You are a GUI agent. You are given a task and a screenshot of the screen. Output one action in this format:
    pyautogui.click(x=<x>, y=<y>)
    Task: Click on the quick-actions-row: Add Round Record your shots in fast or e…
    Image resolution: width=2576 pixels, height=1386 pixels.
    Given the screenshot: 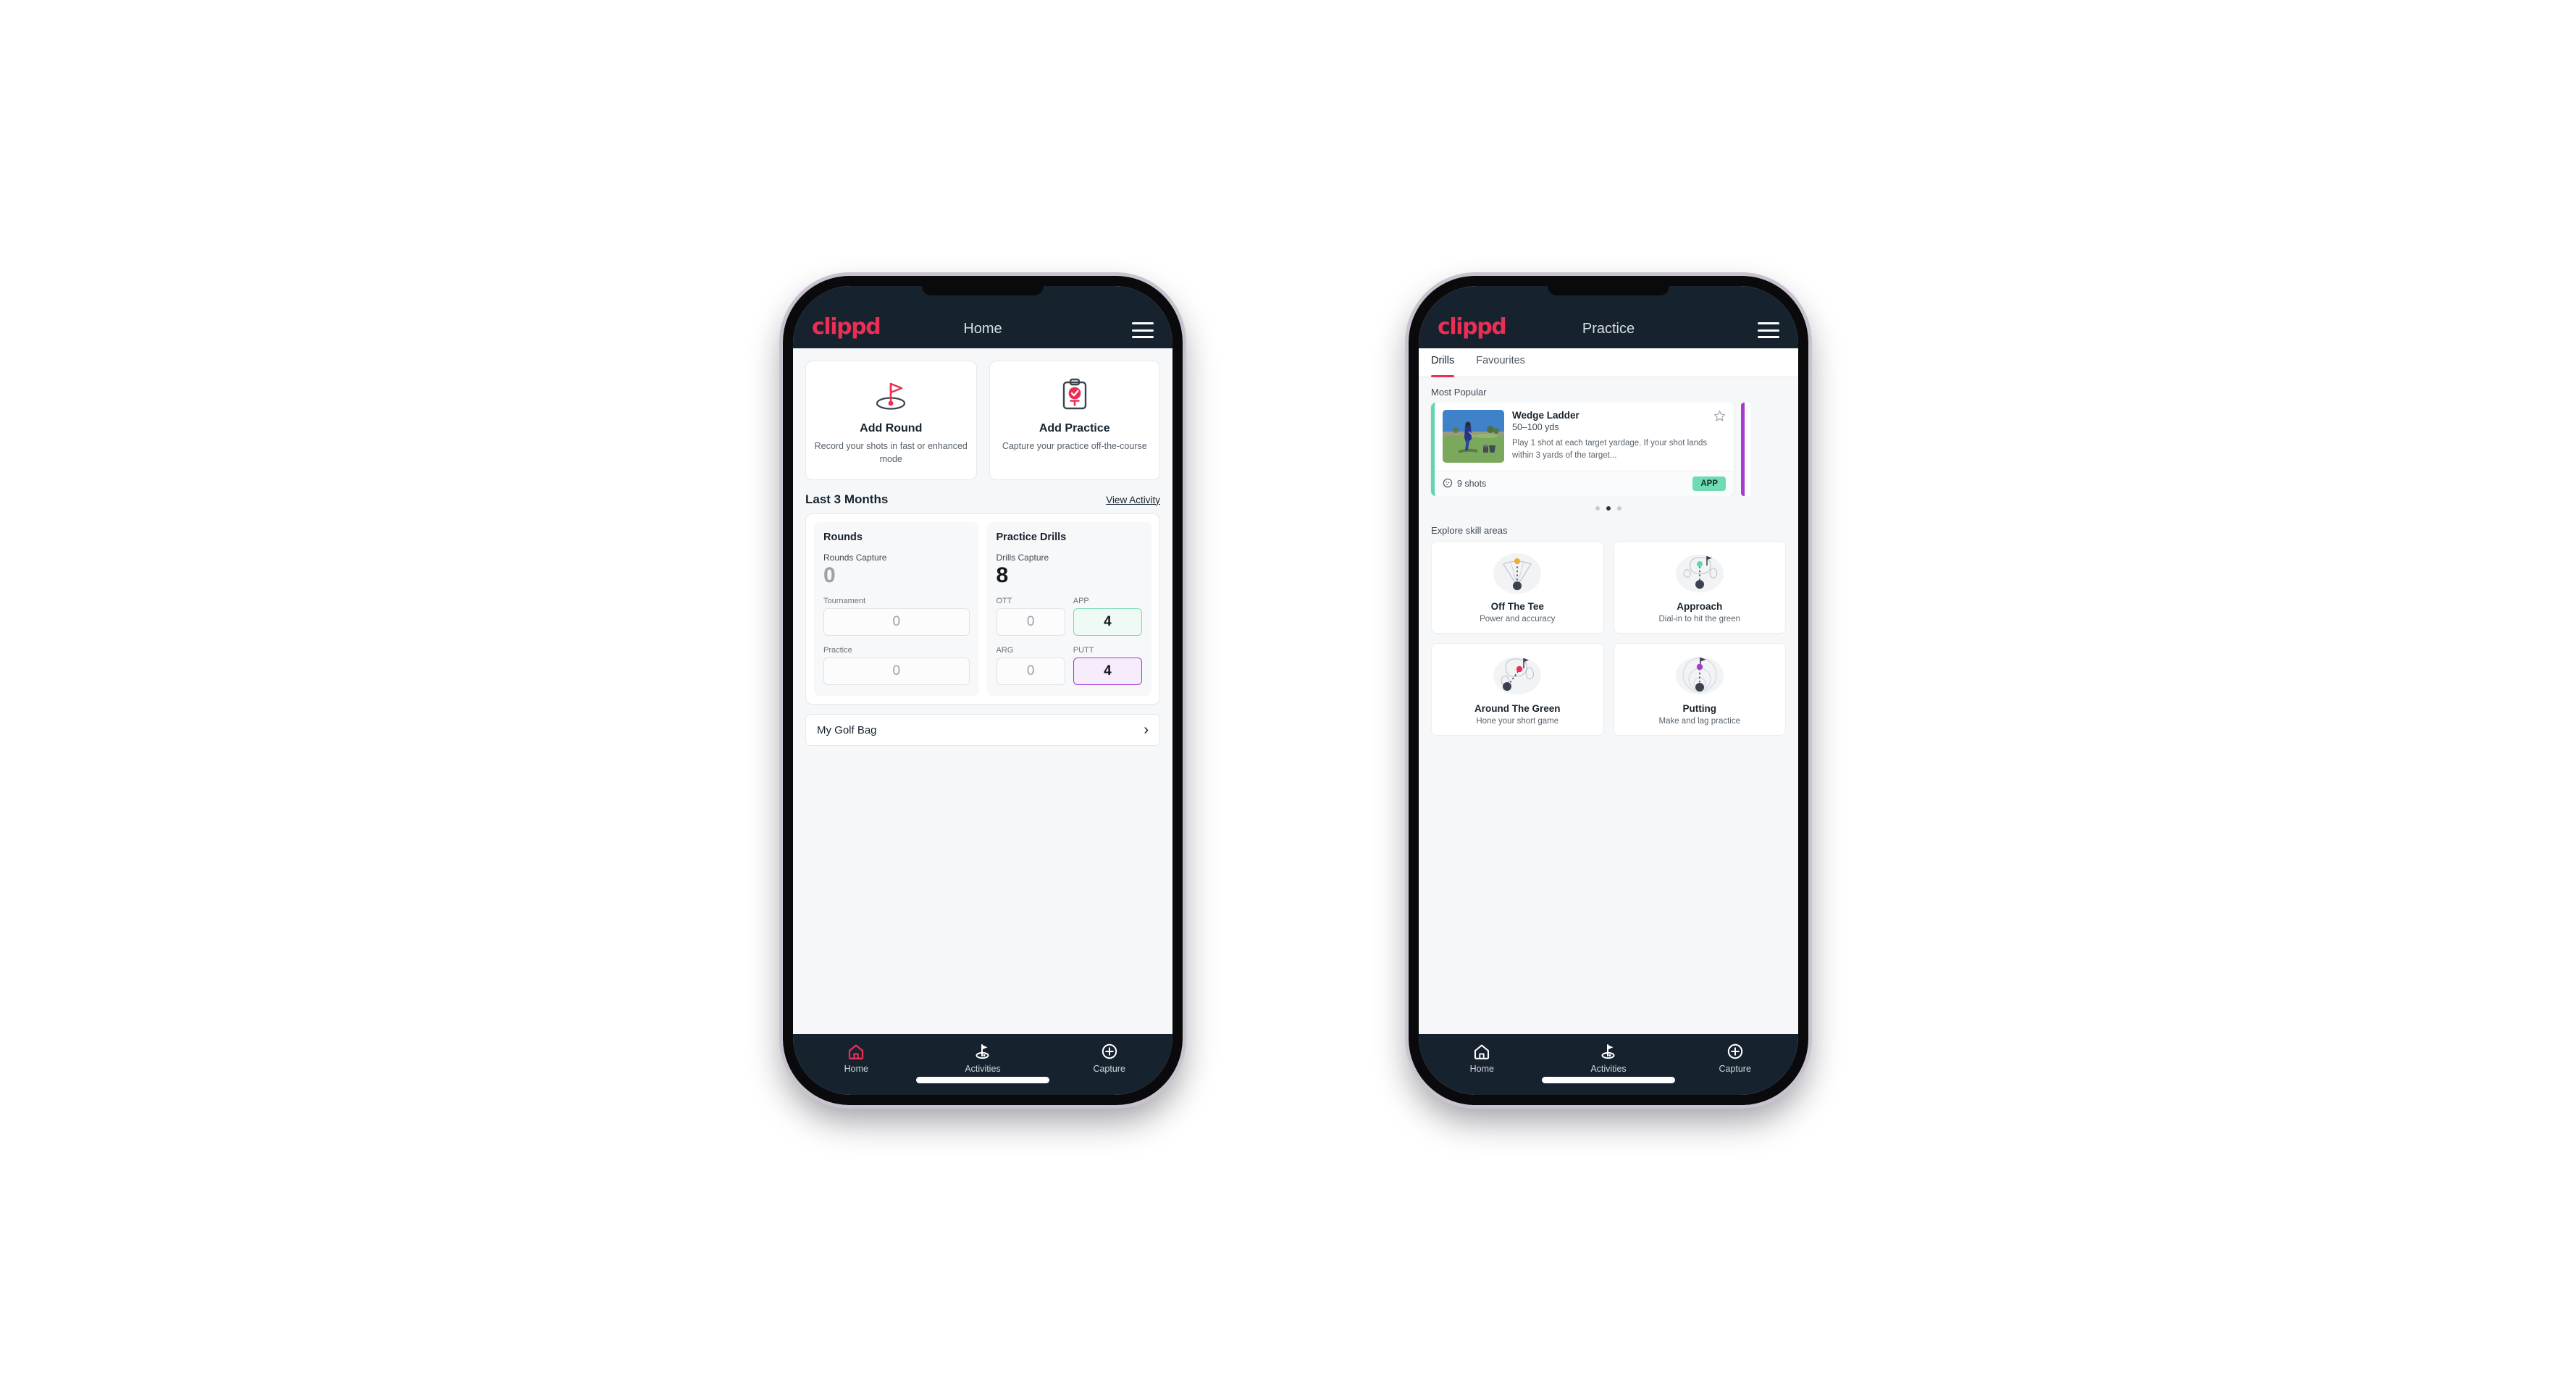 What is the action you would take?
    pyautogui.click(x=982, y=414)
    